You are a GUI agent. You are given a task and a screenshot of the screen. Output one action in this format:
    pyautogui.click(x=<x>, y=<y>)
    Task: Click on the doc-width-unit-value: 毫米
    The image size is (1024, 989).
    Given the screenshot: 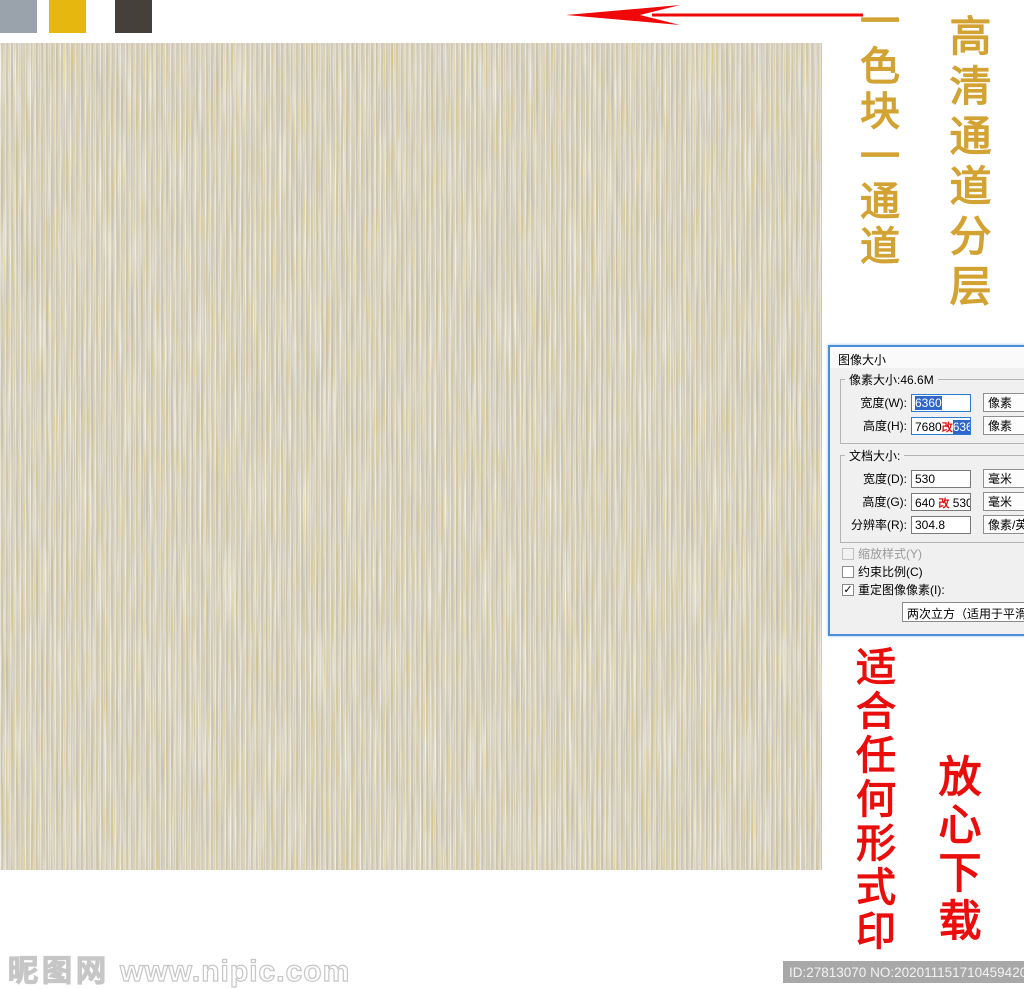 What is the action you would take?
    pyautogui.click(x=1000, y=479)
    